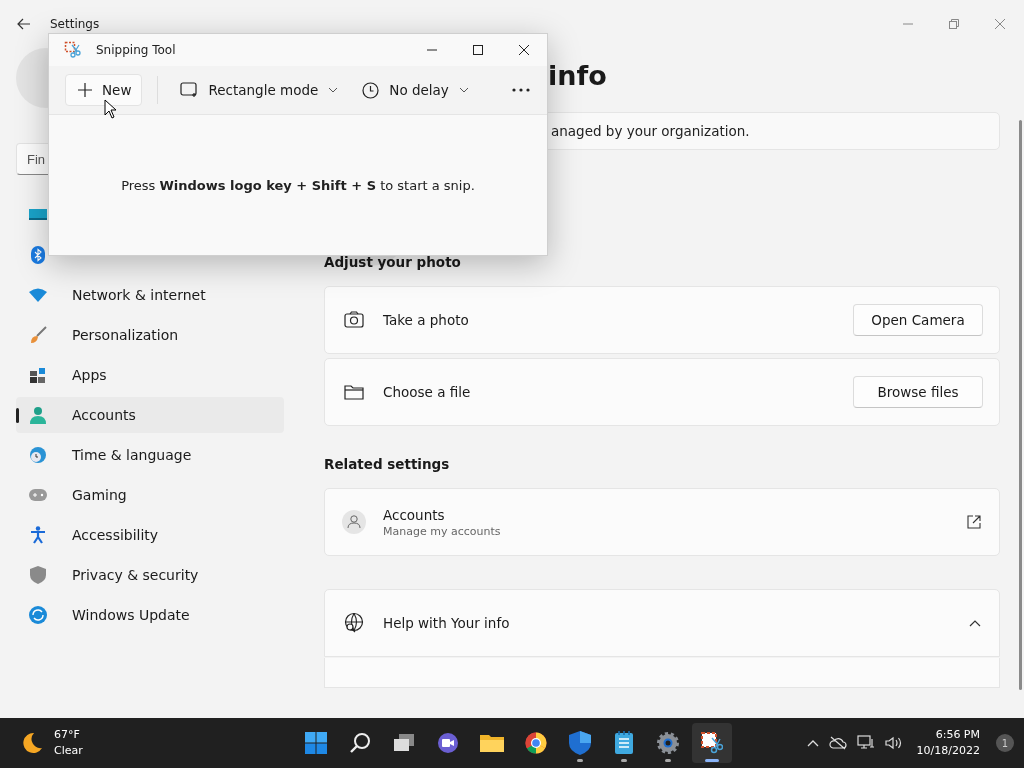  I want to click on window-title: Snipping Tool, so click(136, 50).